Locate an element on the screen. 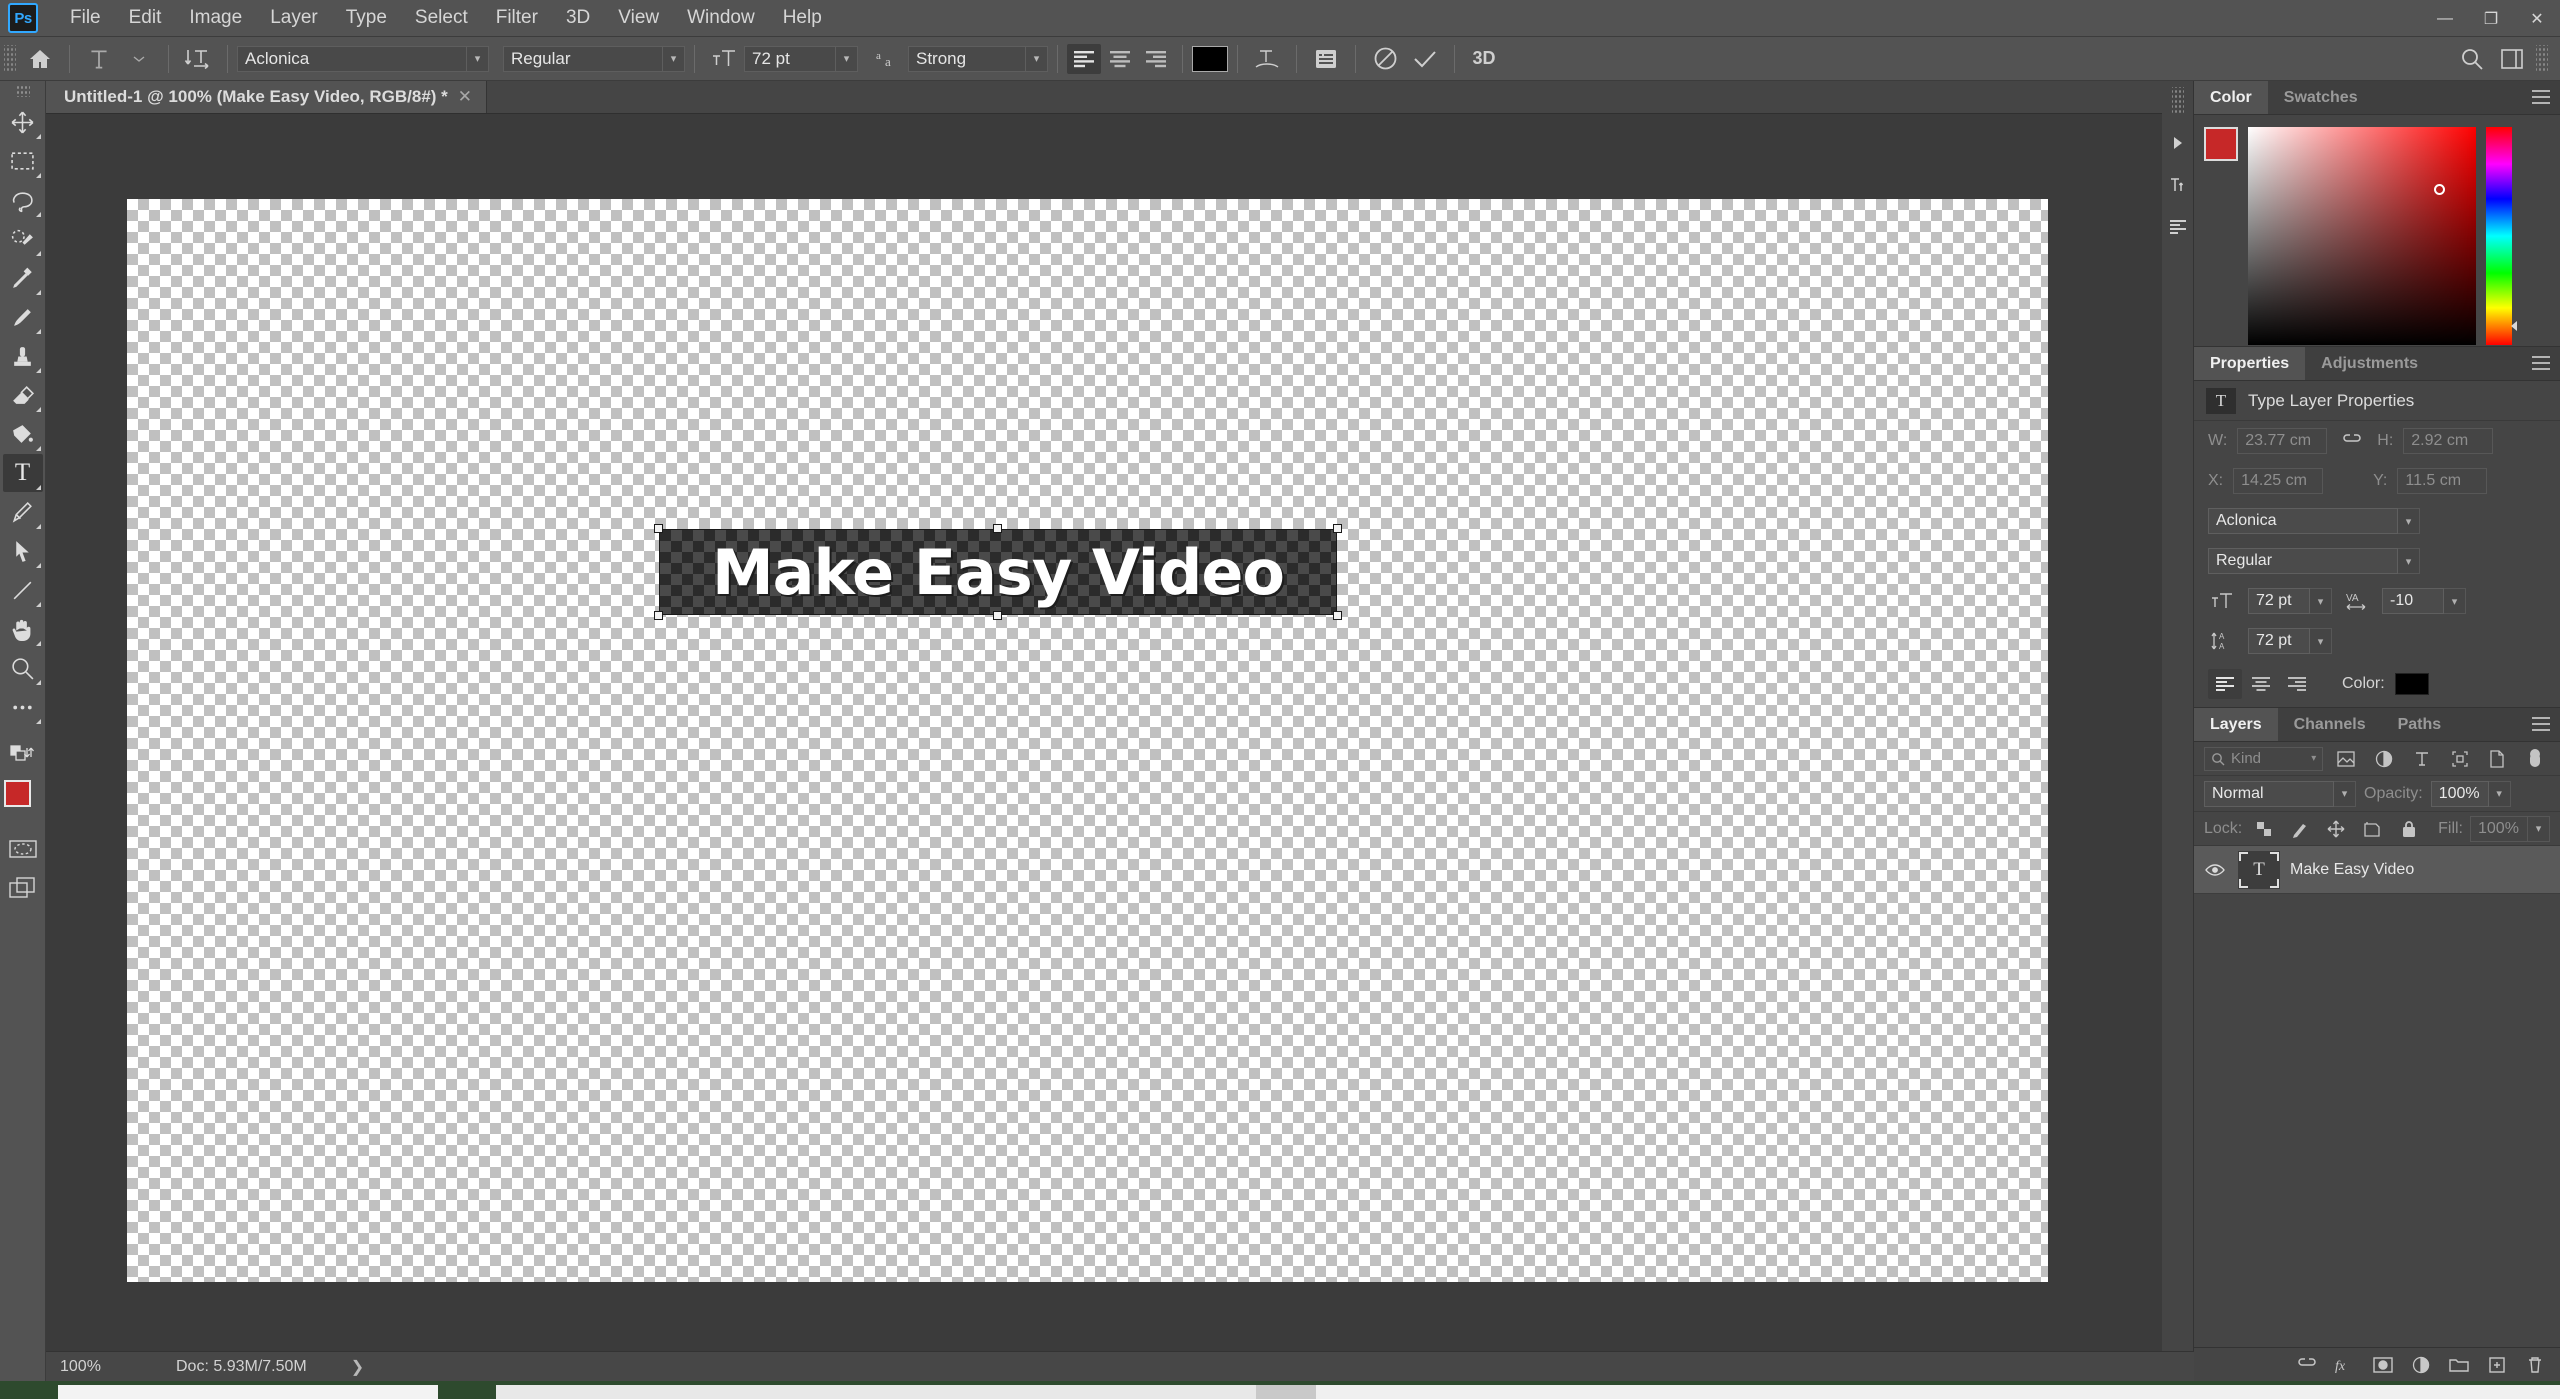 The image size is (2560, 1399). zoom-level: 100% is located at coordinates (96, 1367).